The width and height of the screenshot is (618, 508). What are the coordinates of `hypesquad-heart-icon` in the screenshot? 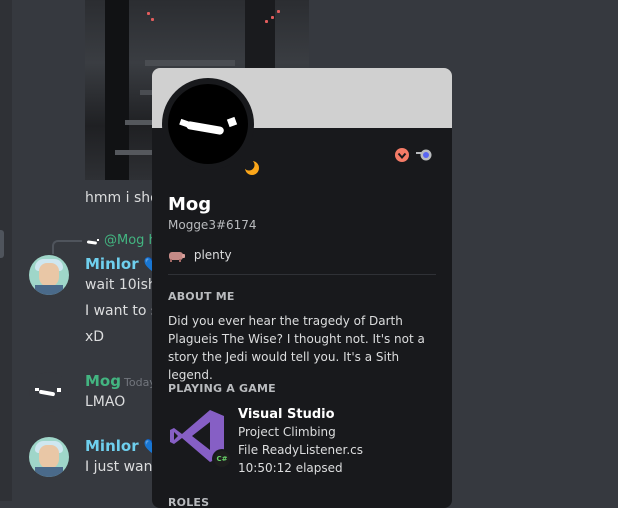 It's located at (402, 155).